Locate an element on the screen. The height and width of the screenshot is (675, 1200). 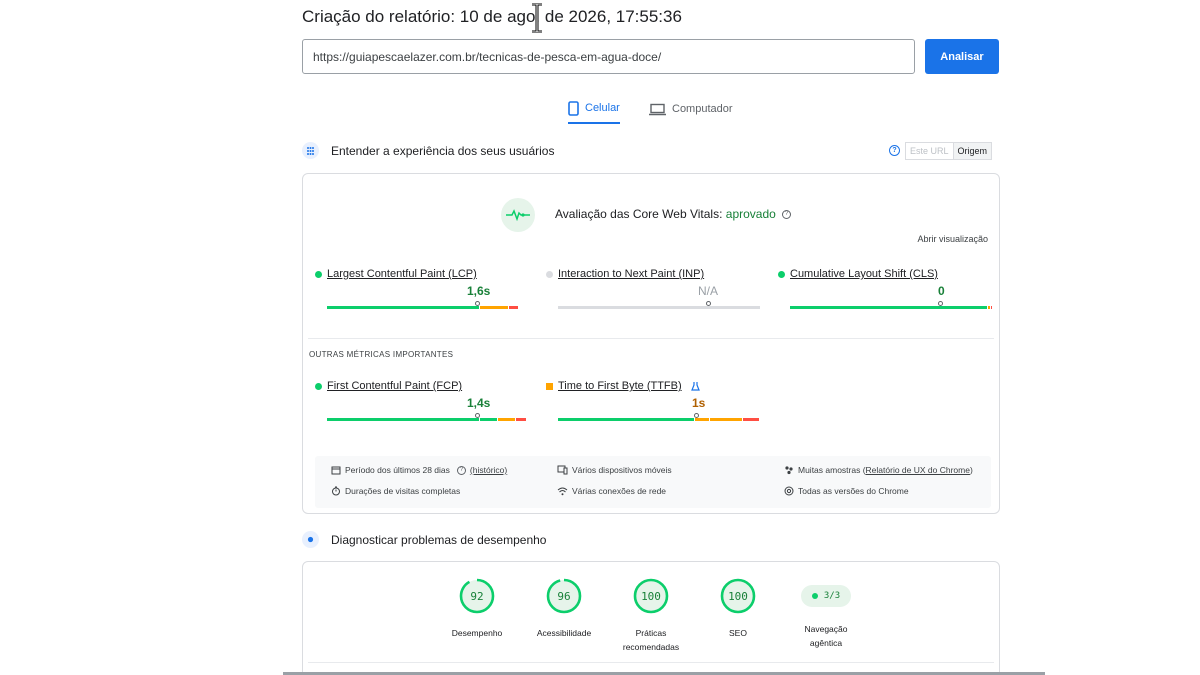
toggle-origin: Origem is located at coordinates (972, 151).